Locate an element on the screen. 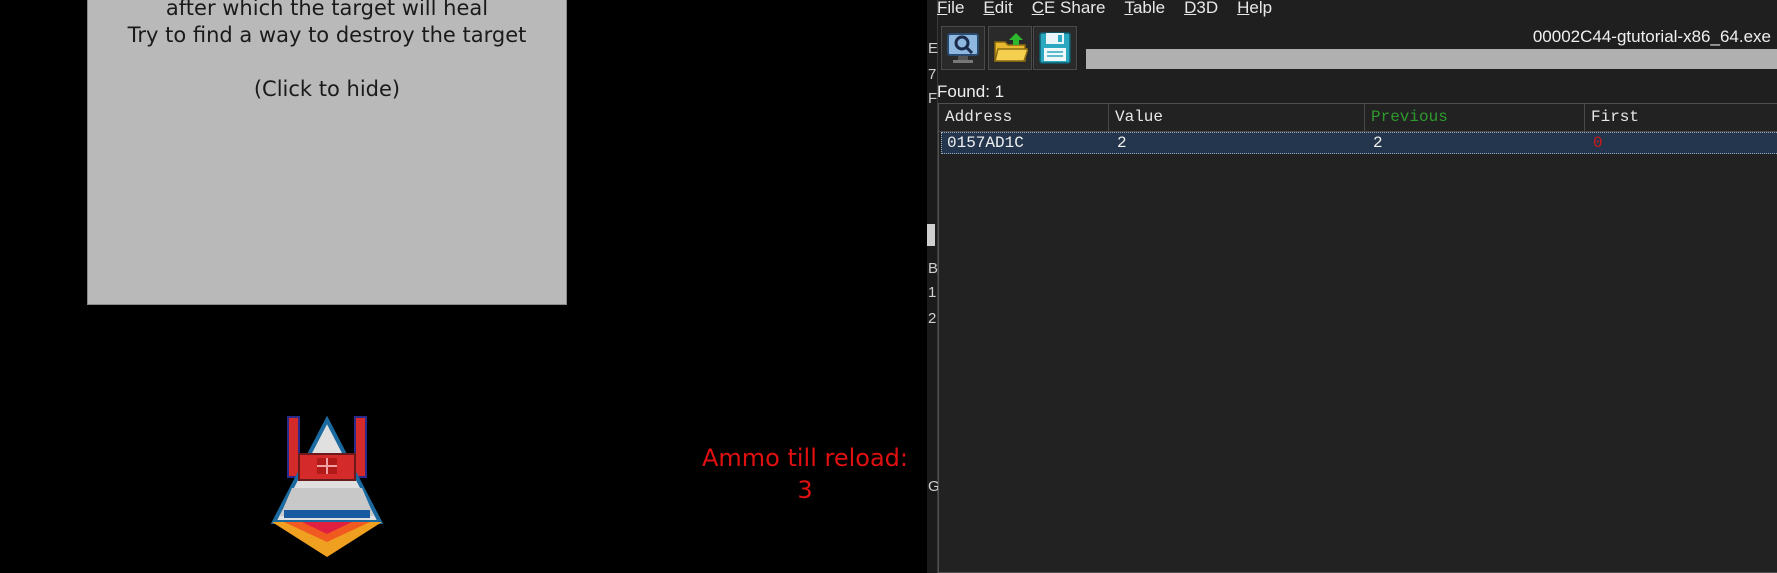  open-file-button is located at coordinates (1010, 48).